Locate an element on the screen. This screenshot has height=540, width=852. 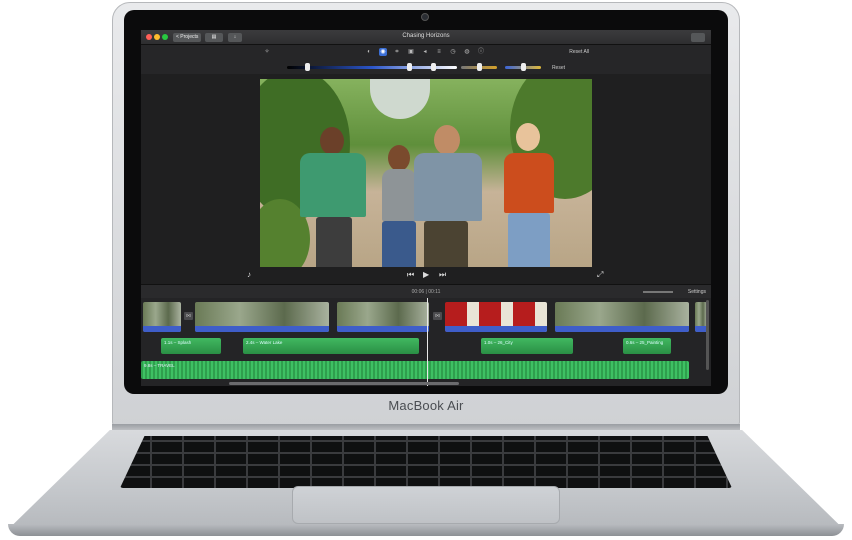
color-balance-icon: ◐ is located at coordinates (369, 52).